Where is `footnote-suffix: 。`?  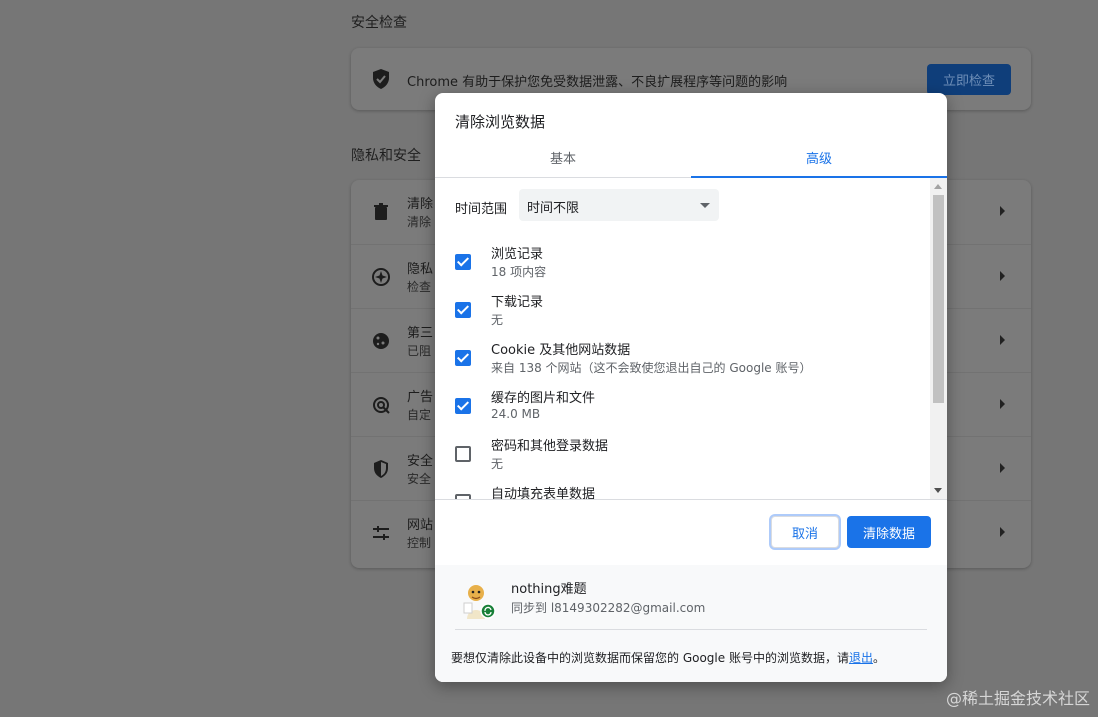 footnote-suffix: 。 is located at coordinates (878, 658).